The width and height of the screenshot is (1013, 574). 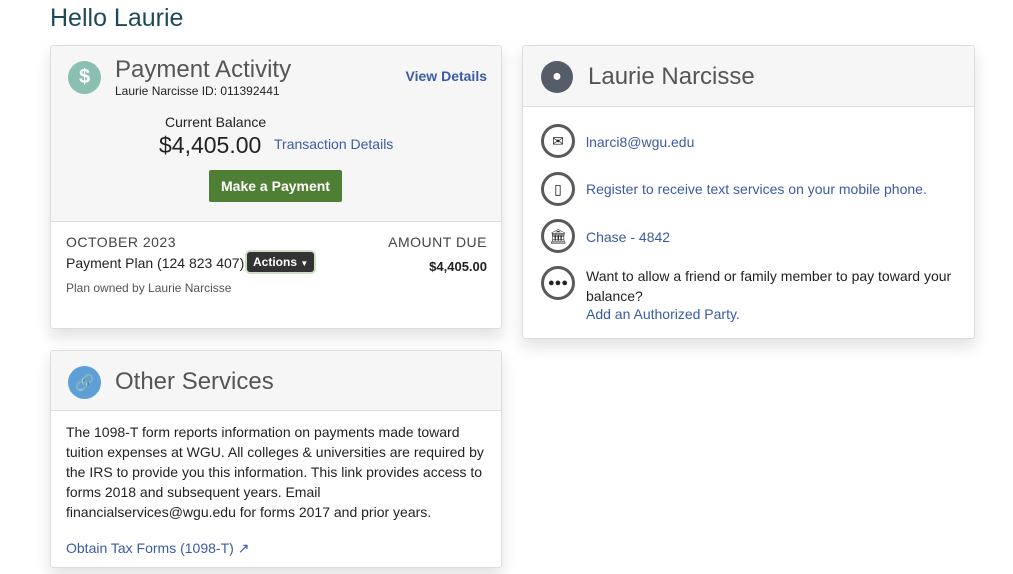 I want to click on other-services-title: Other Services, so click(x=194, y=381).